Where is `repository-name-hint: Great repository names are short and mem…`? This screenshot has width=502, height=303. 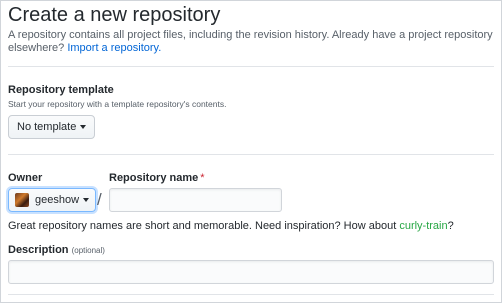
repository-name-hint: Great repository names are short and mem… is located at coordinates (231, 226).